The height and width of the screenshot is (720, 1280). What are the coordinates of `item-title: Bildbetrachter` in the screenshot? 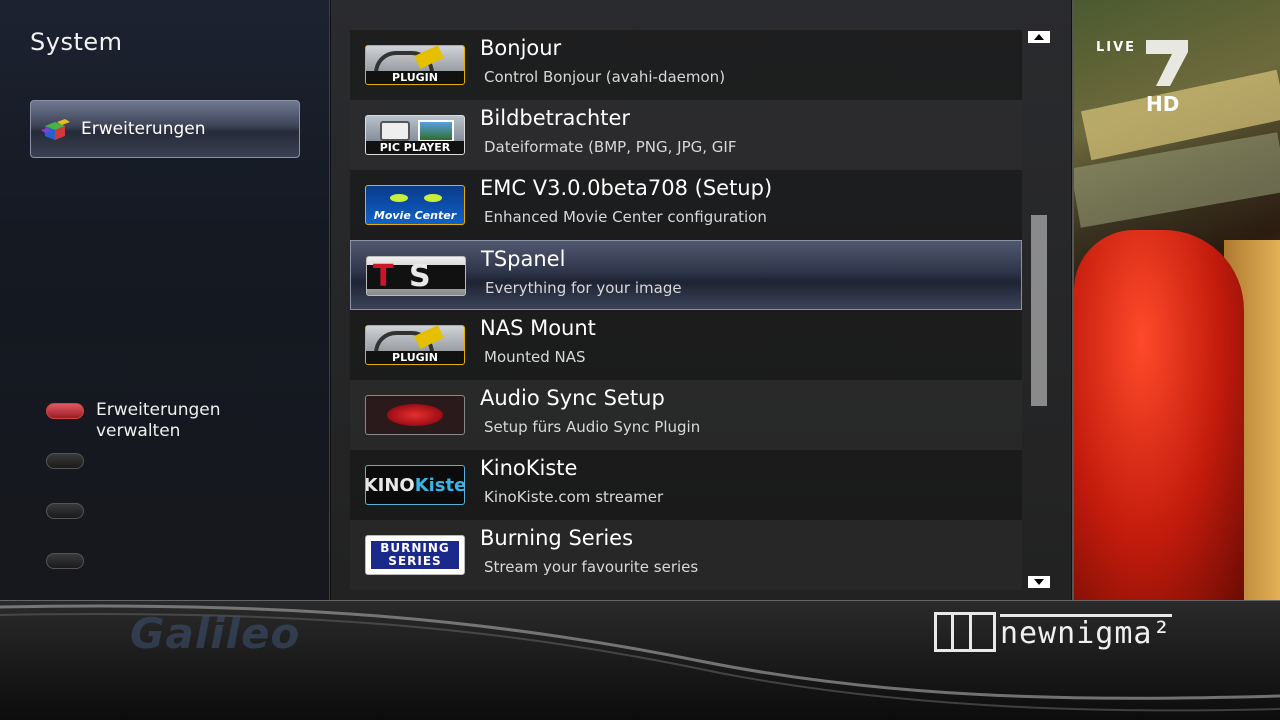 It's located at (555, 118).